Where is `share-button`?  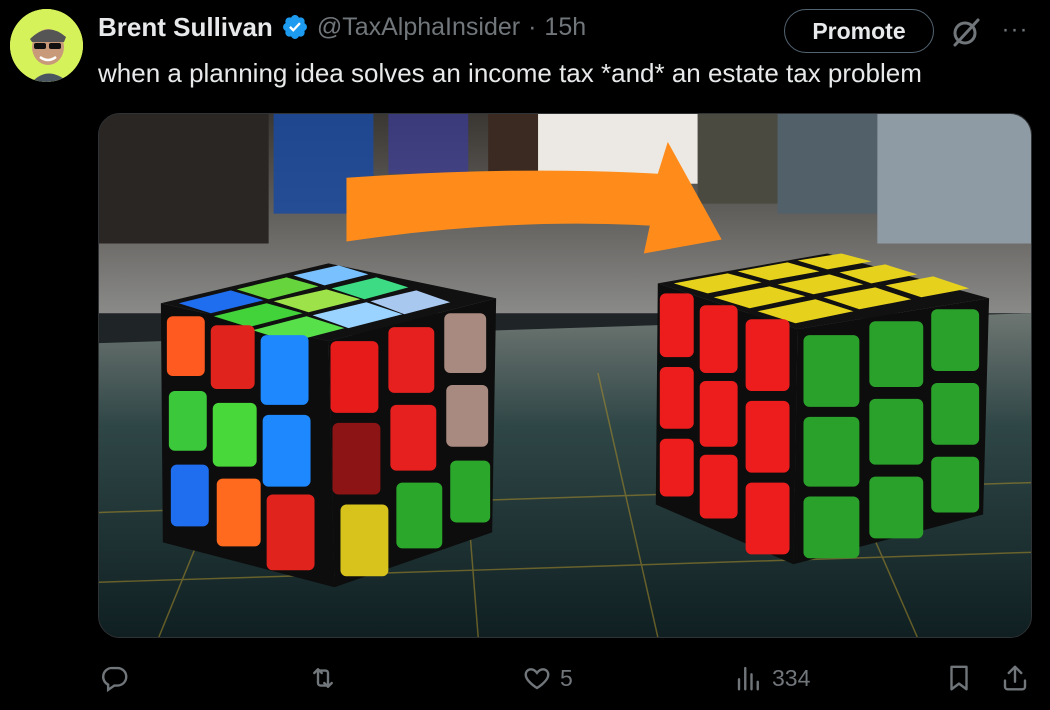
share-button is located at coordinates (1015, 678).